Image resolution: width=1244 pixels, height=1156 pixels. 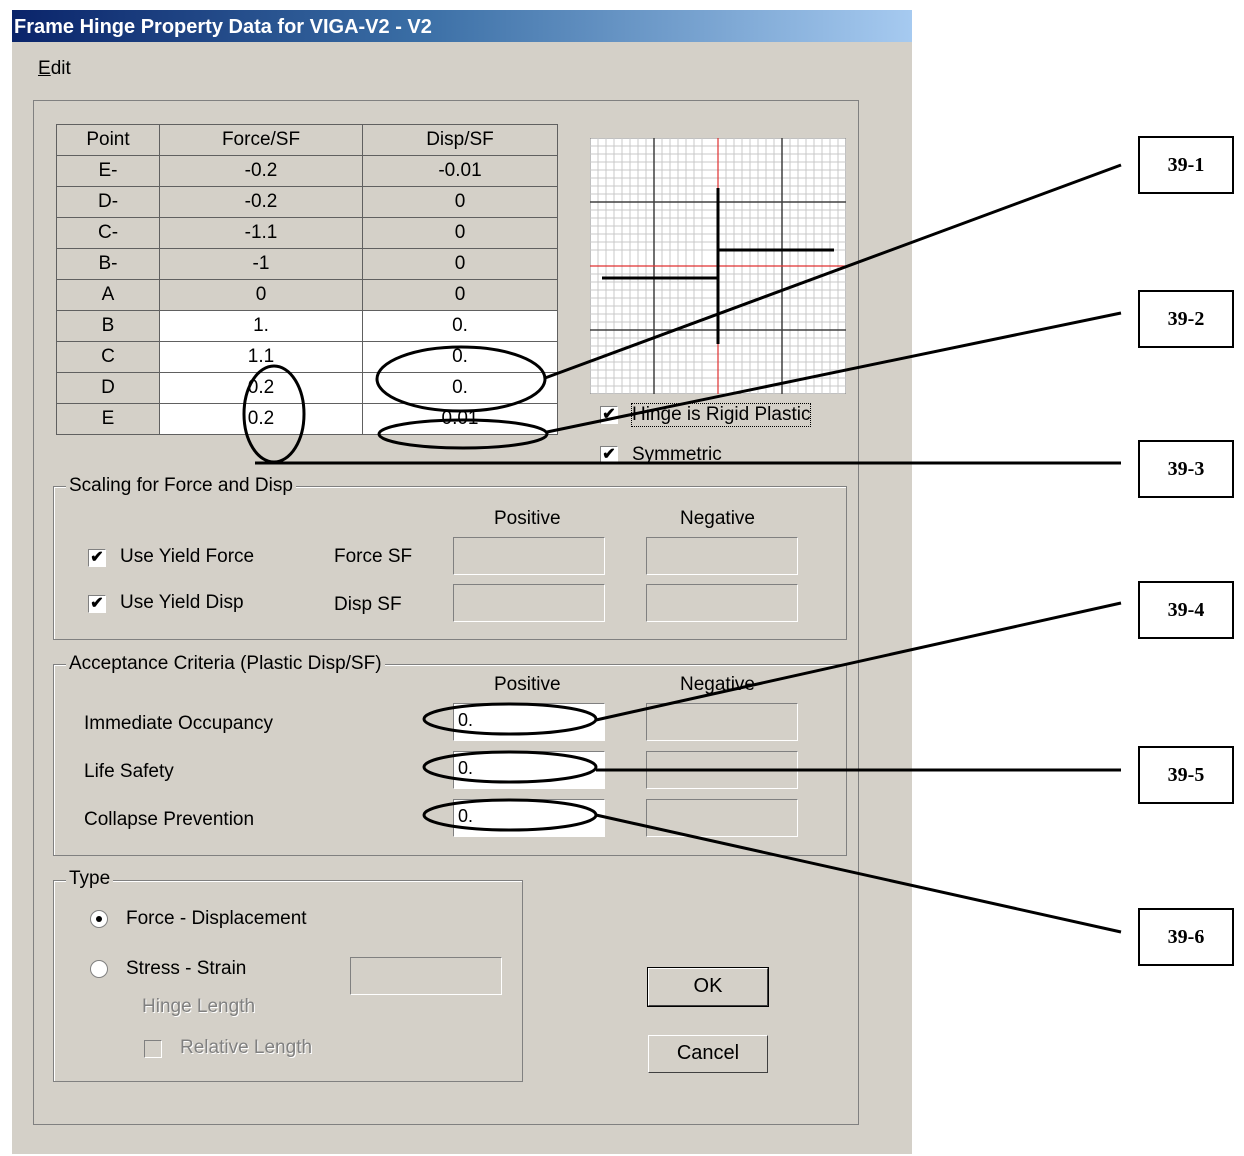 What do you see at coordinates (722, 556) in the screenshot?
I see `force-sf-negative-input` at bounding box center [722, 556].